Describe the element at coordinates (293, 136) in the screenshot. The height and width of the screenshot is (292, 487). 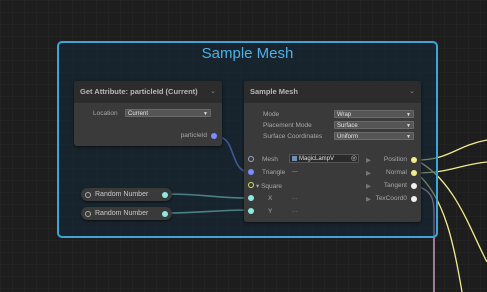
I see `surface-coordinates-label: Surface Coordinates` at that location.